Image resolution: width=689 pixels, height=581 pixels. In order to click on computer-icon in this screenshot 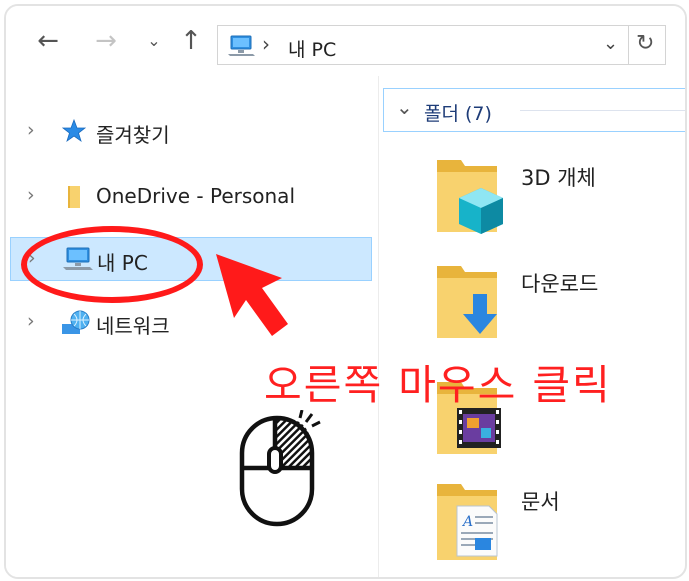, I will do `click(242, 48)`.